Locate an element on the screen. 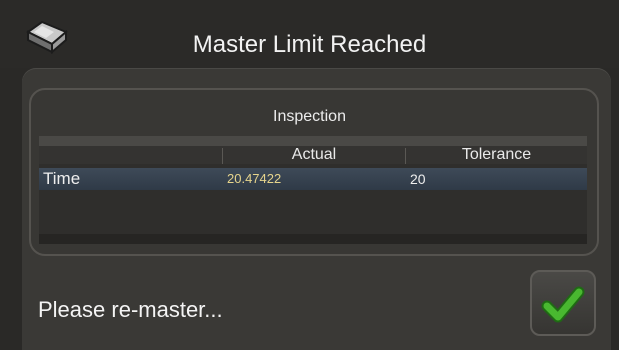  column-header-actual: Actual is located at coordinates (314, 155).